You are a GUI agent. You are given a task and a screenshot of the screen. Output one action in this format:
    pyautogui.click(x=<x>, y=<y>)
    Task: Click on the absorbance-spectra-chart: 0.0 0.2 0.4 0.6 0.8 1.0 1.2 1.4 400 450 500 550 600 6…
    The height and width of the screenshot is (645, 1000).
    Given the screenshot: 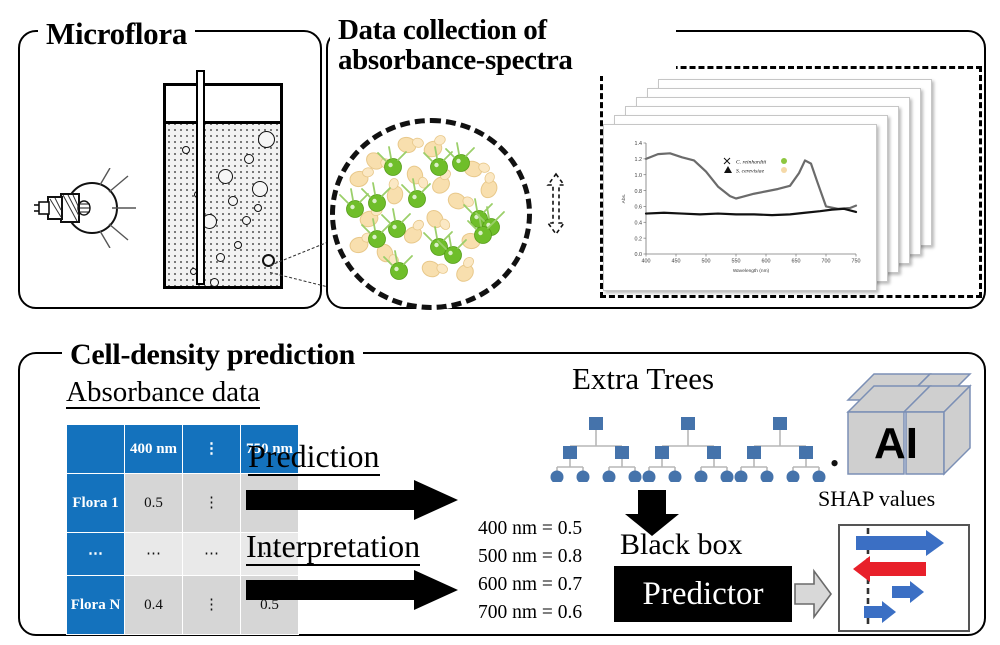 What is the action you would take?
    pyautogui.click(x=740, y=207)
    